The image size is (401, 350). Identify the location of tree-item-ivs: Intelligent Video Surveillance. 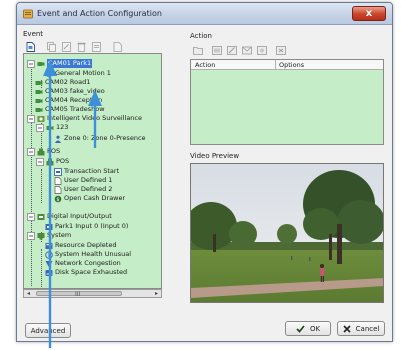
(84, 118).